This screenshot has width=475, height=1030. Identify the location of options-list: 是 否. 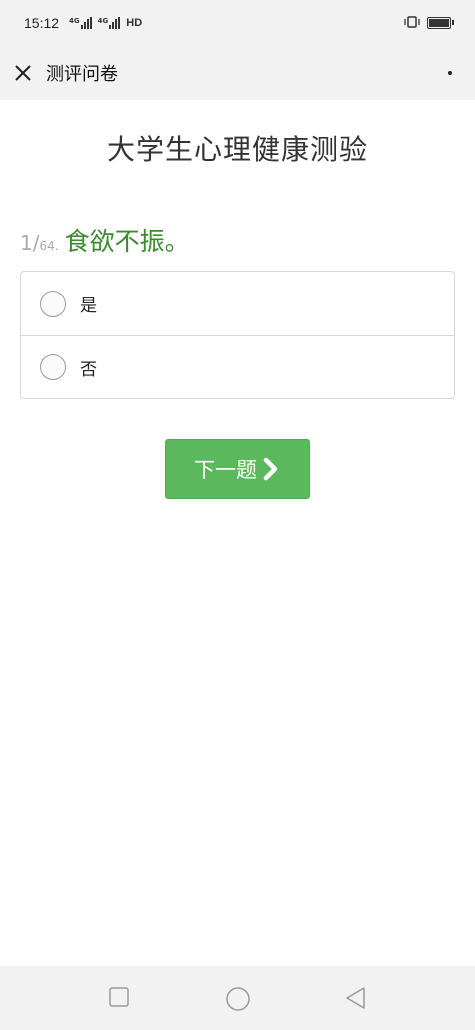
(237, 335).